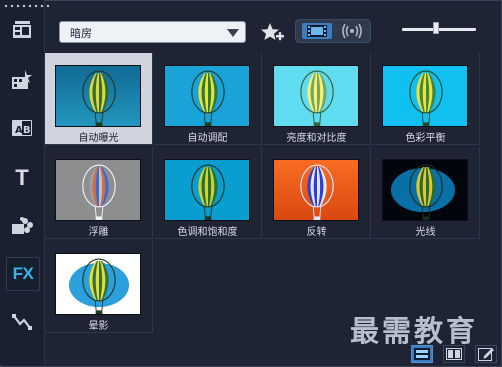  I want to click on category-dropdown: 暗房, so click(152, 32).